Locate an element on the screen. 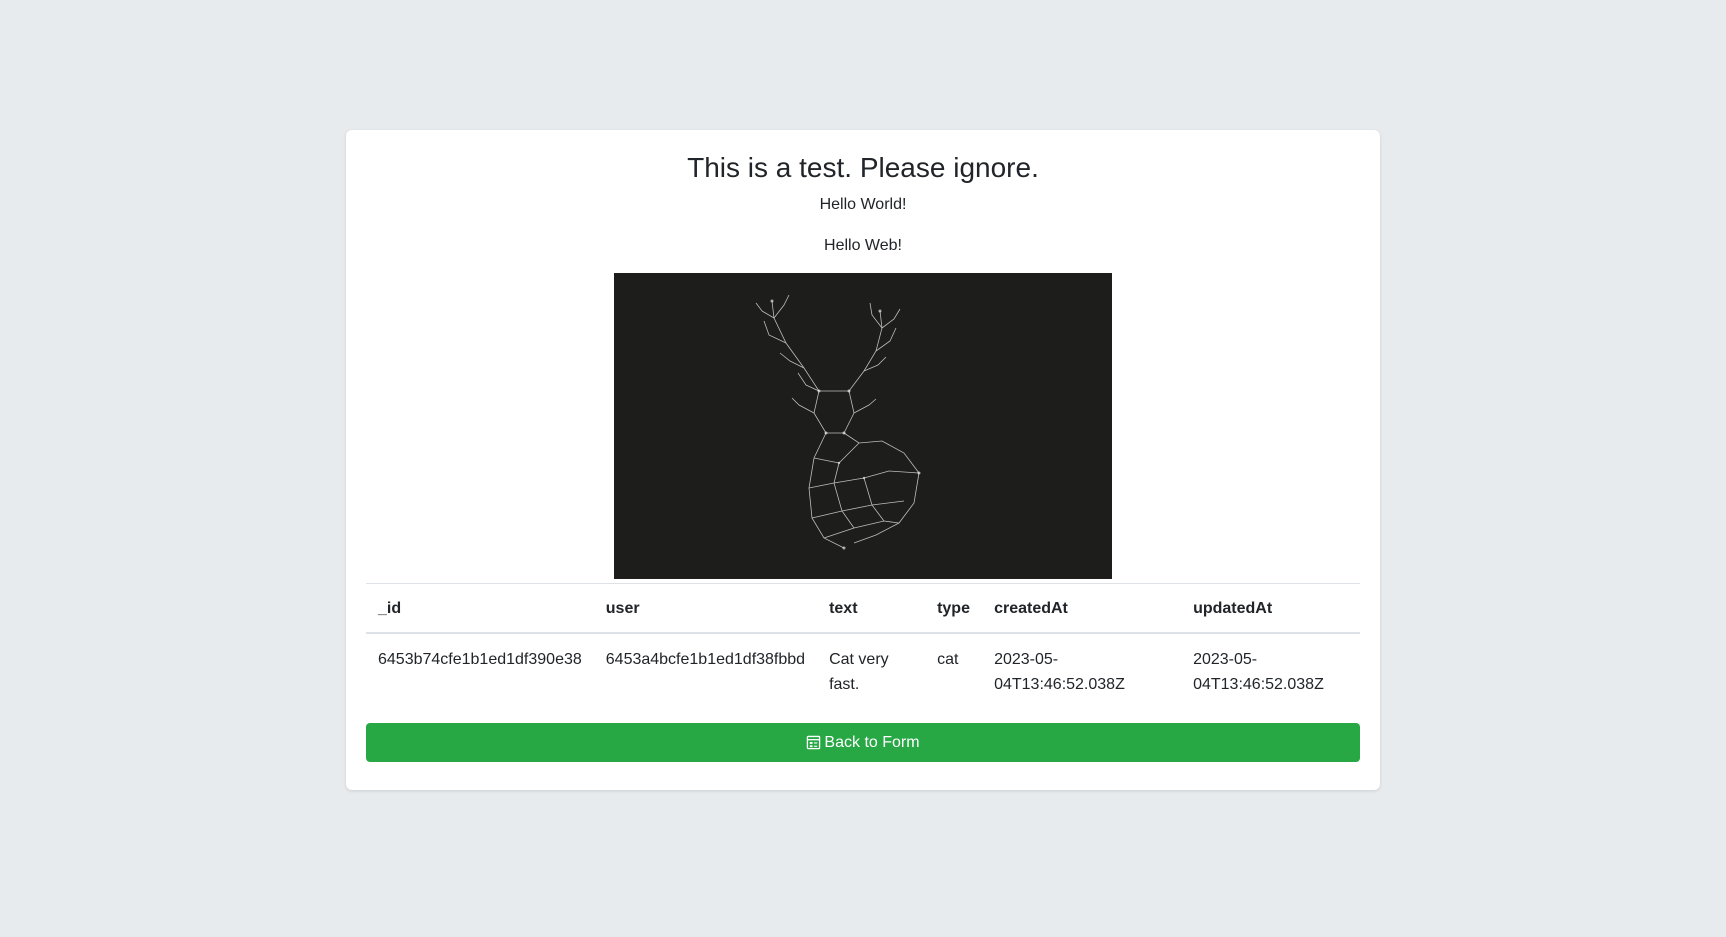 This screenshot has height=937, width=1726. cell-updatedat: 2023-05-04T13:46:52.038Z is located at coordinates (1258, 672).